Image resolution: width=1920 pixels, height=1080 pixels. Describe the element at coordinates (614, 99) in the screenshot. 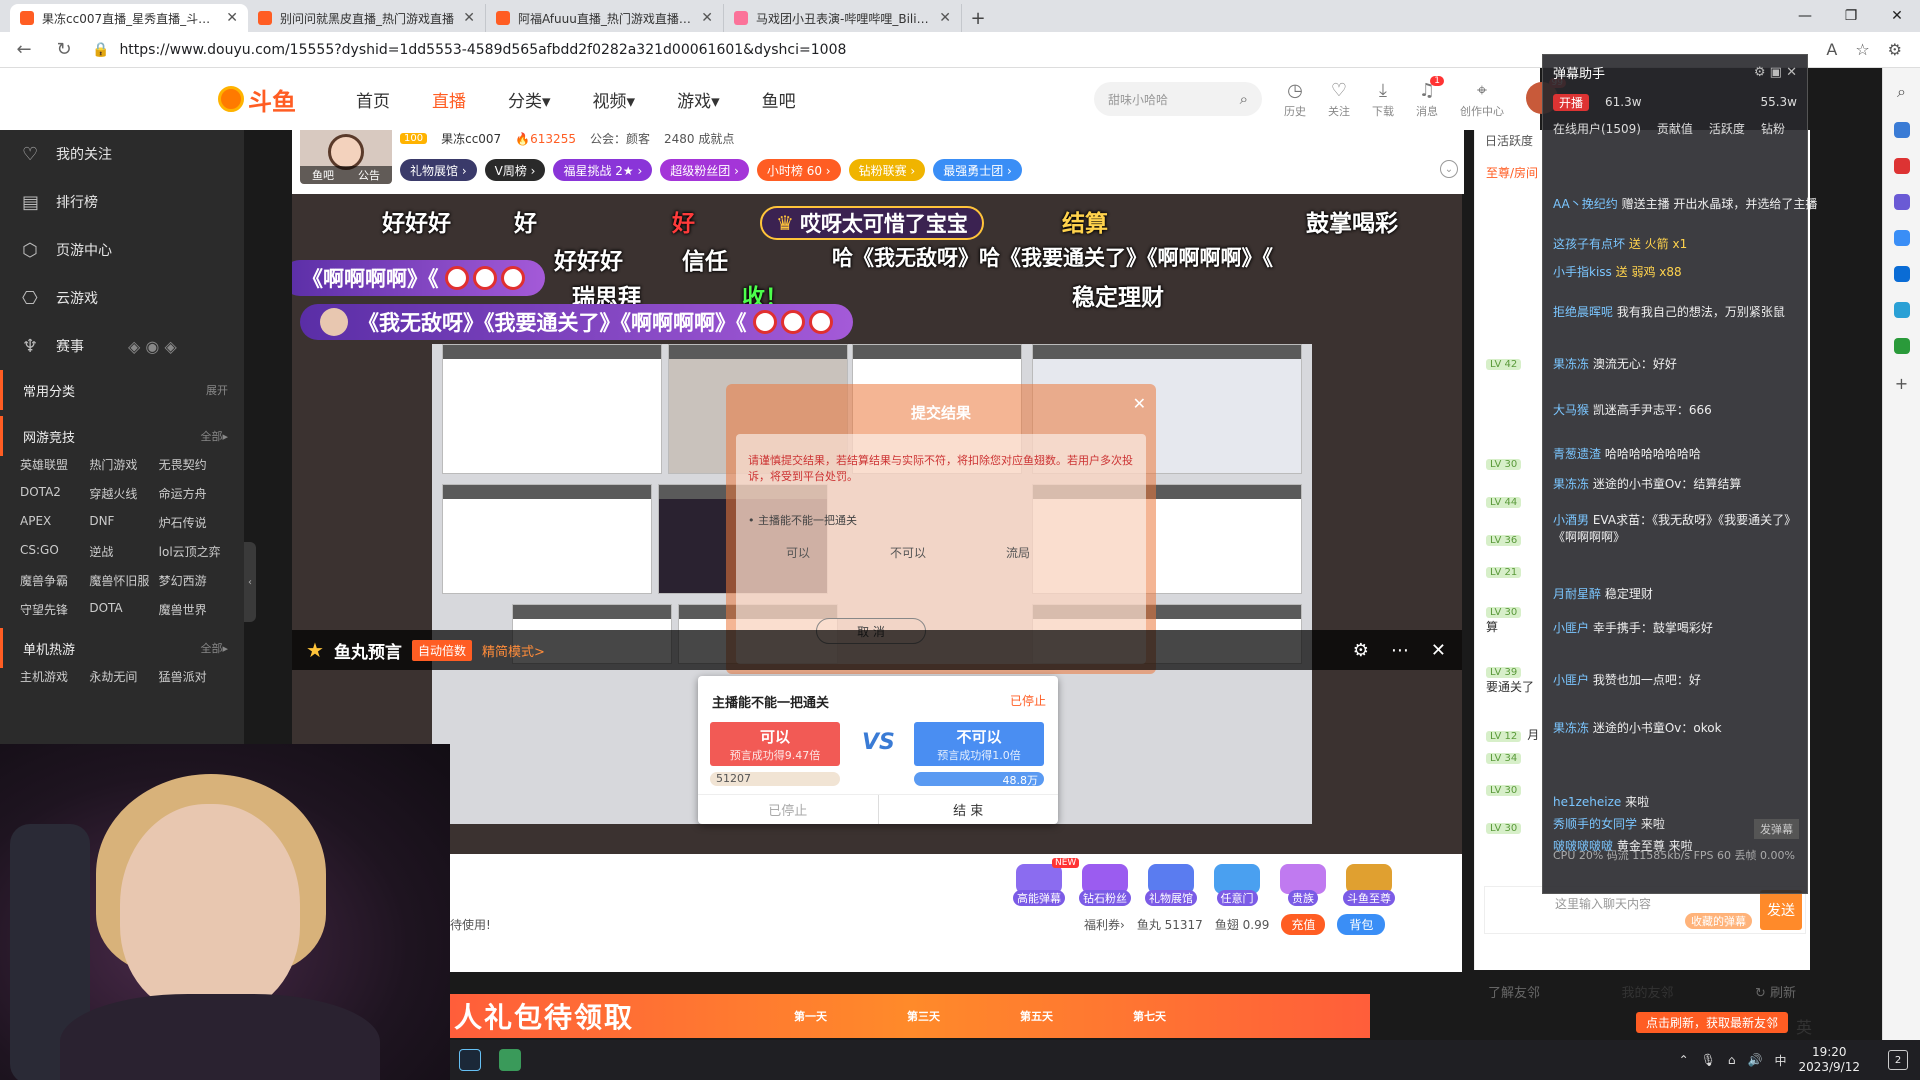

I see `nav-video: 视频▾` at that location.